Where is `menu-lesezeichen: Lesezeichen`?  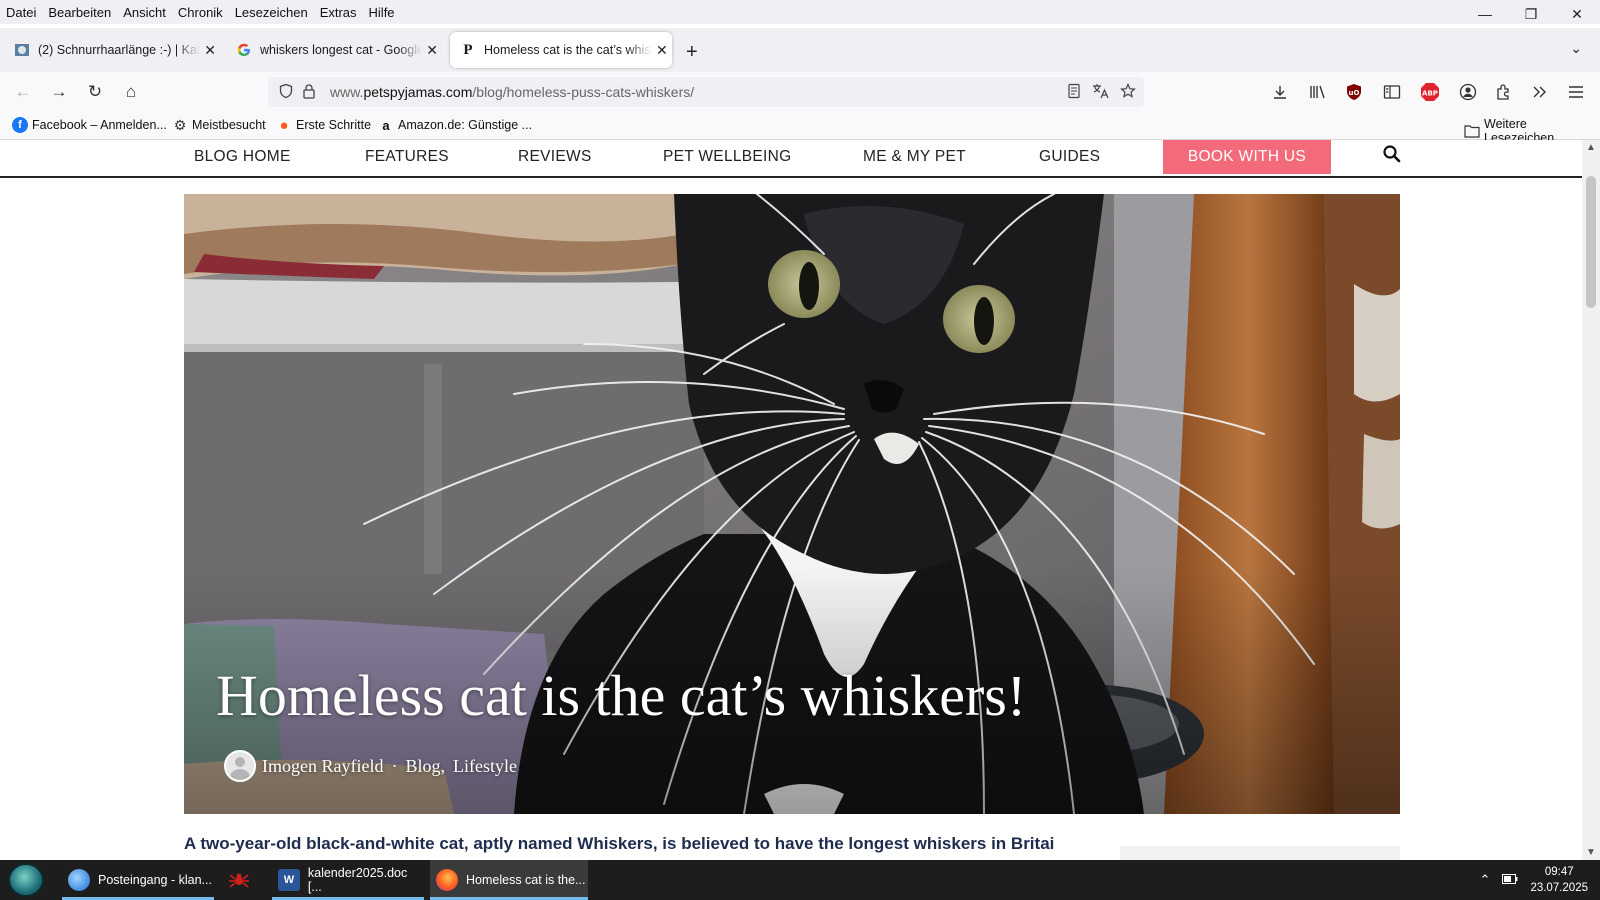
menu-lesezeichen: Lesezeichen is located at coordinates (271, 12).